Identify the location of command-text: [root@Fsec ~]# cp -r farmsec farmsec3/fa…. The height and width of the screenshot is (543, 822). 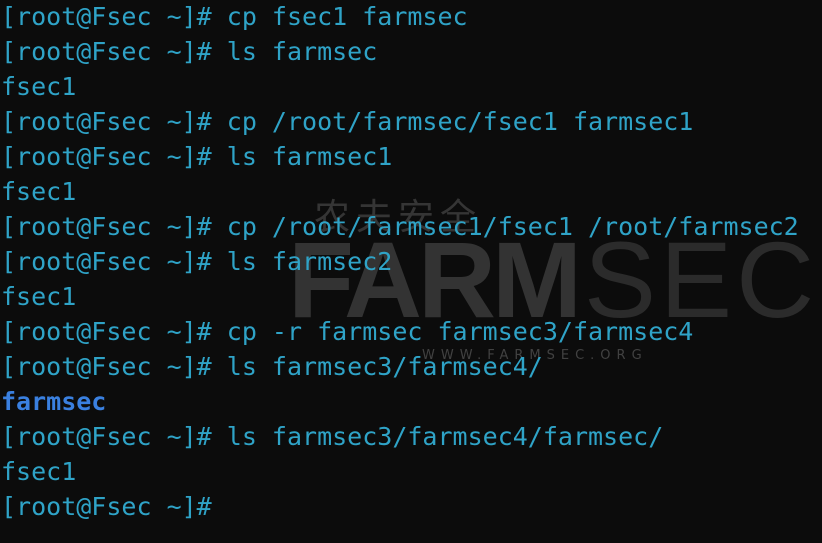
(347, 331).